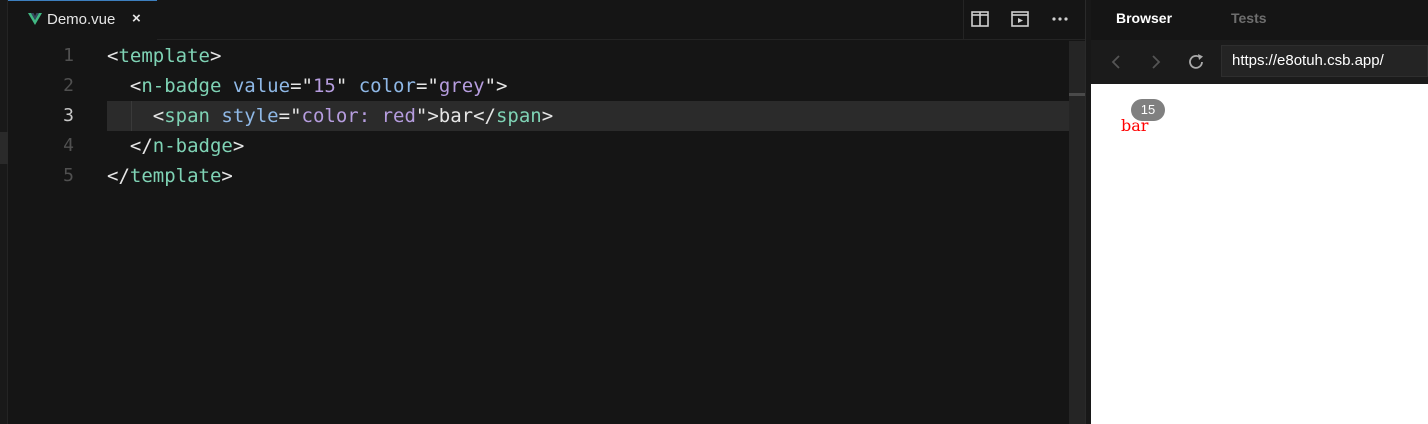 This screenshot has height=424, width=1428. Describe the element at coordinates (307, 86) in the screenshot. I see `code-text: <n-badge value="15" color="grey">` at that location.